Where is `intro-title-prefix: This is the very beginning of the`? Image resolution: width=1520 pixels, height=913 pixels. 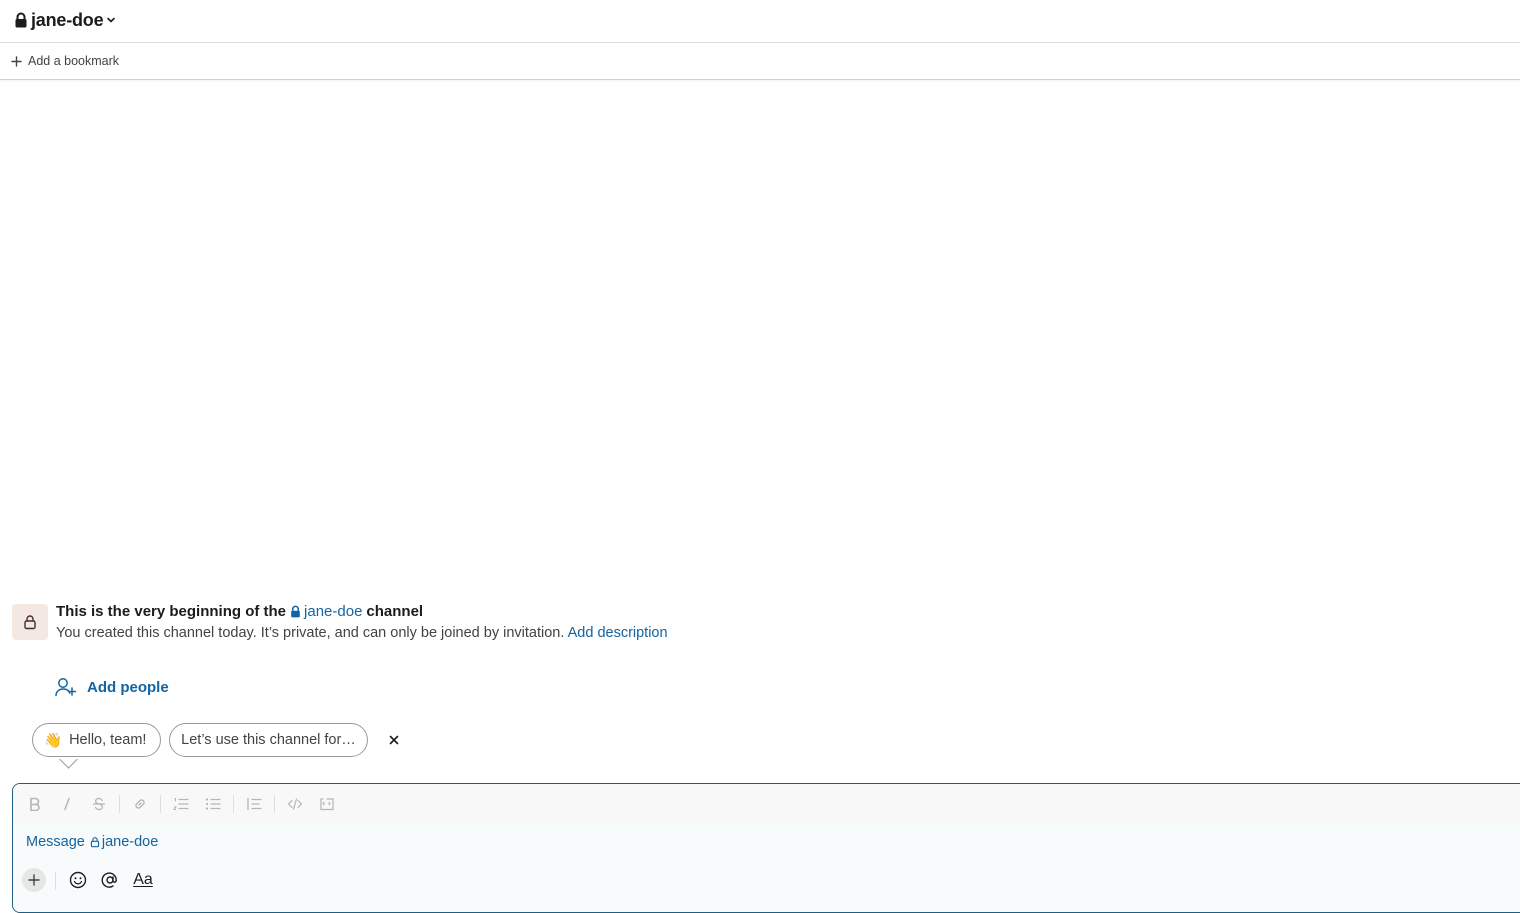
intro-title-prefix: This is the very beginning of the is located at coordinates (171, 611).